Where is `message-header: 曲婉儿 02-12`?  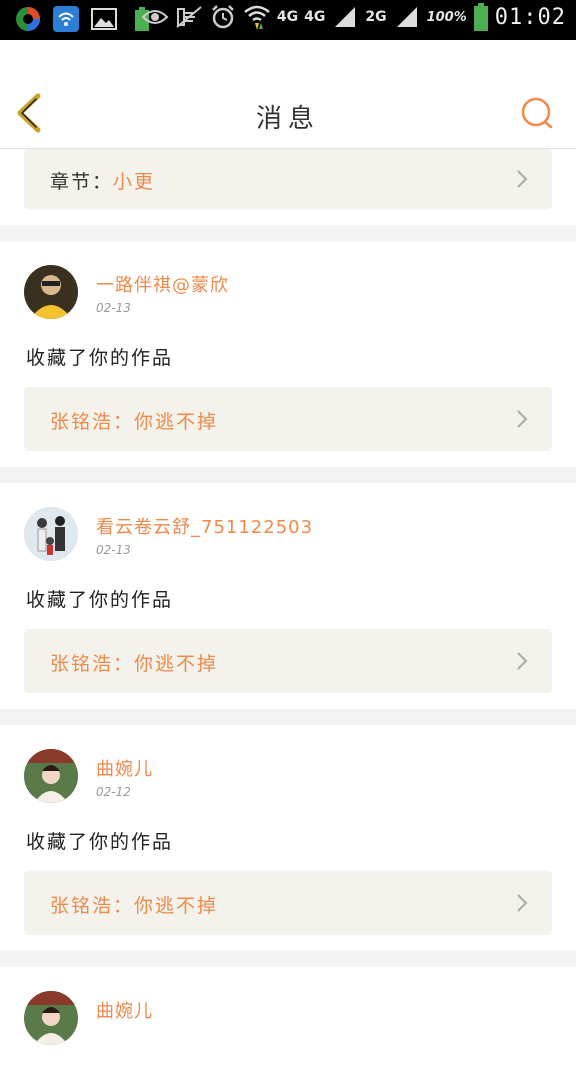 message-header: 曲婉儿 02-12 is located at coordinates (288, 766).